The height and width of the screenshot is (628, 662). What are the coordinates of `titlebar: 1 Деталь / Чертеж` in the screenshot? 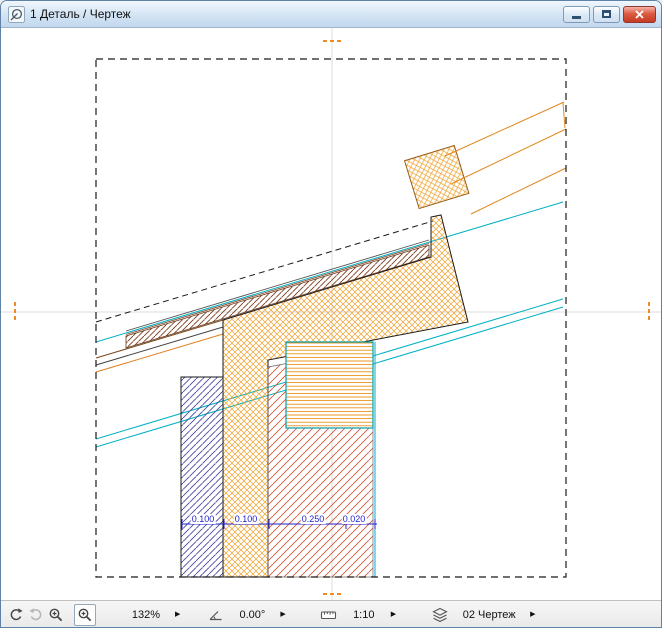 It's located at (331, 14).